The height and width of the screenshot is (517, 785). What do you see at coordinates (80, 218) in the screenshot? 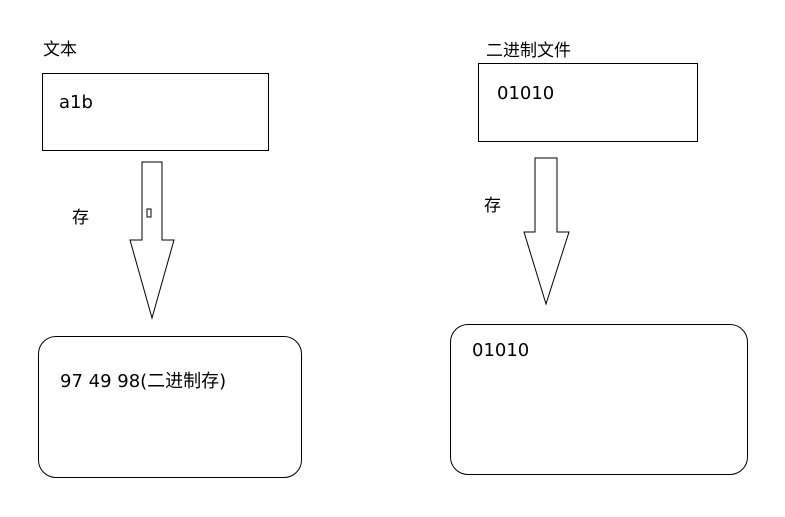
I see `left-action-label: 存` at bounding box center [80, 218].